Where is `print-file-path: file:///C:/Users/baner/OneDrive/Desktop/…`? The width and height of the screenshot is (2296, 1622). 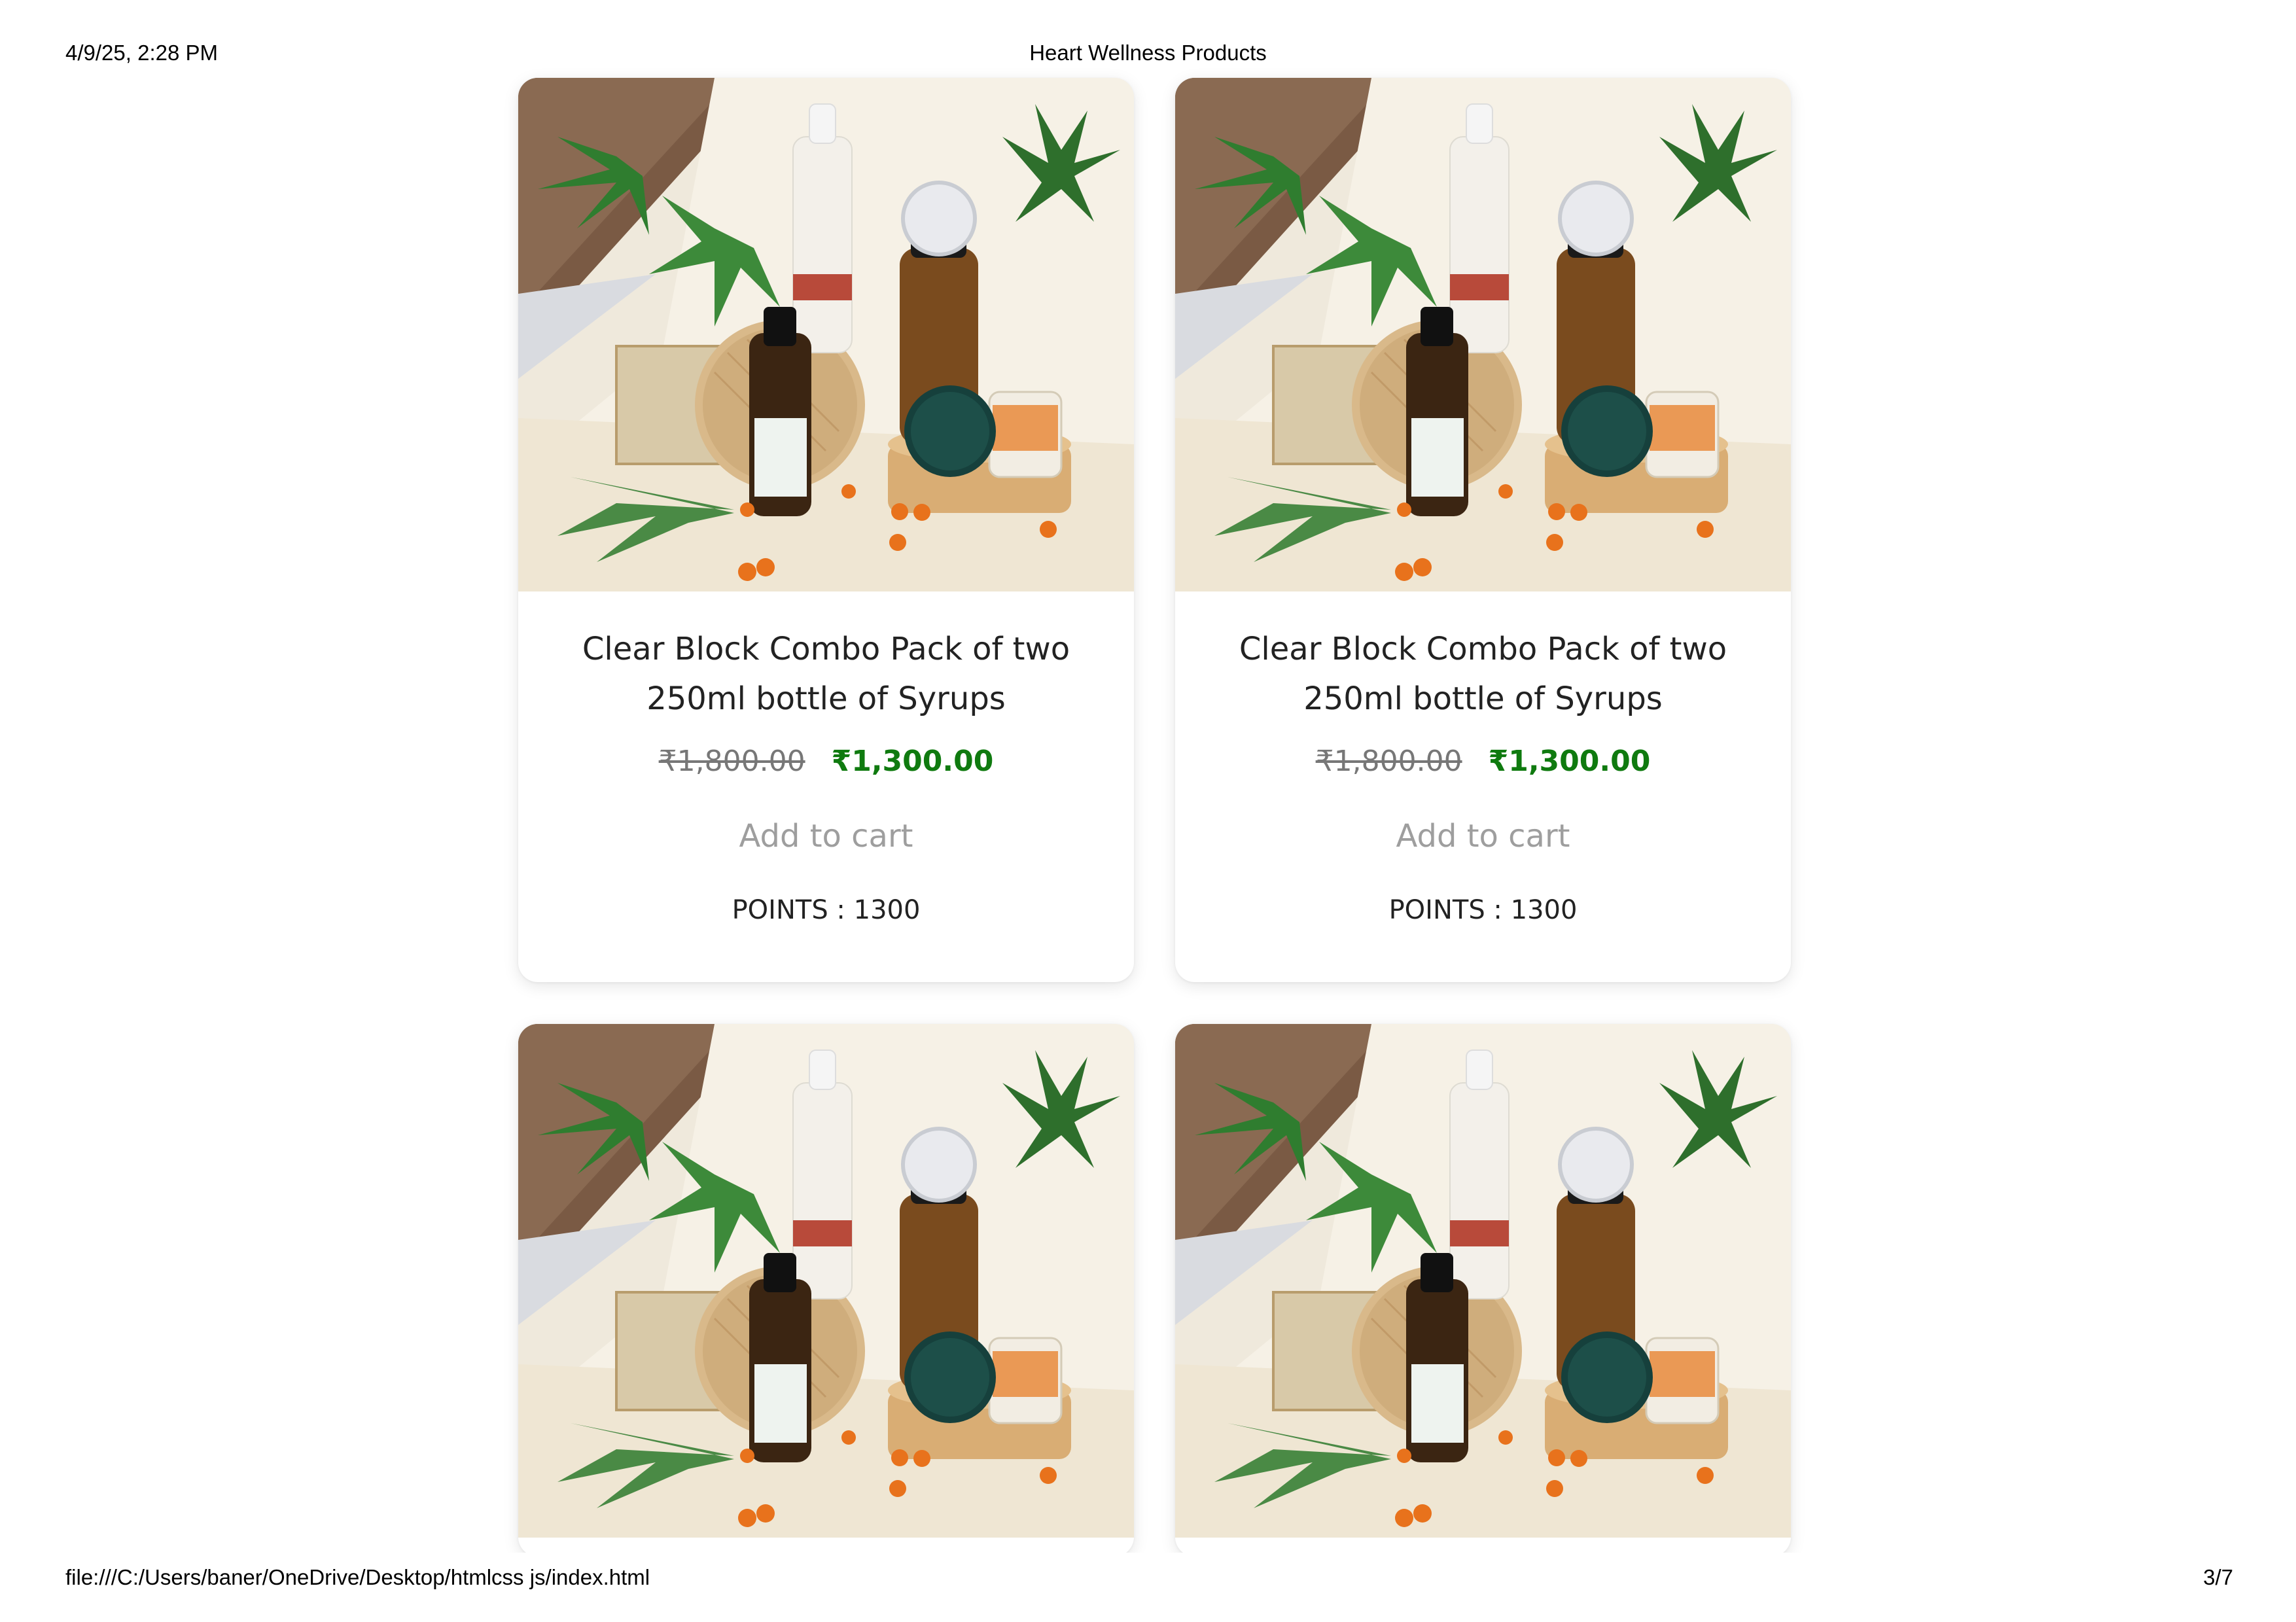
print-file-path: file:///C:/Users/baner/OneDrive/Desktop/… is located at coordinates (358, 1577).